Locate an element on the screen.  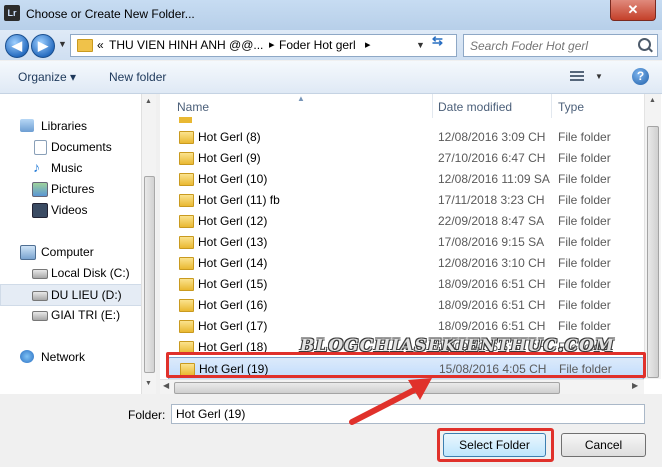
nav-item-computer: Computer is located at coordinates (70, 252).